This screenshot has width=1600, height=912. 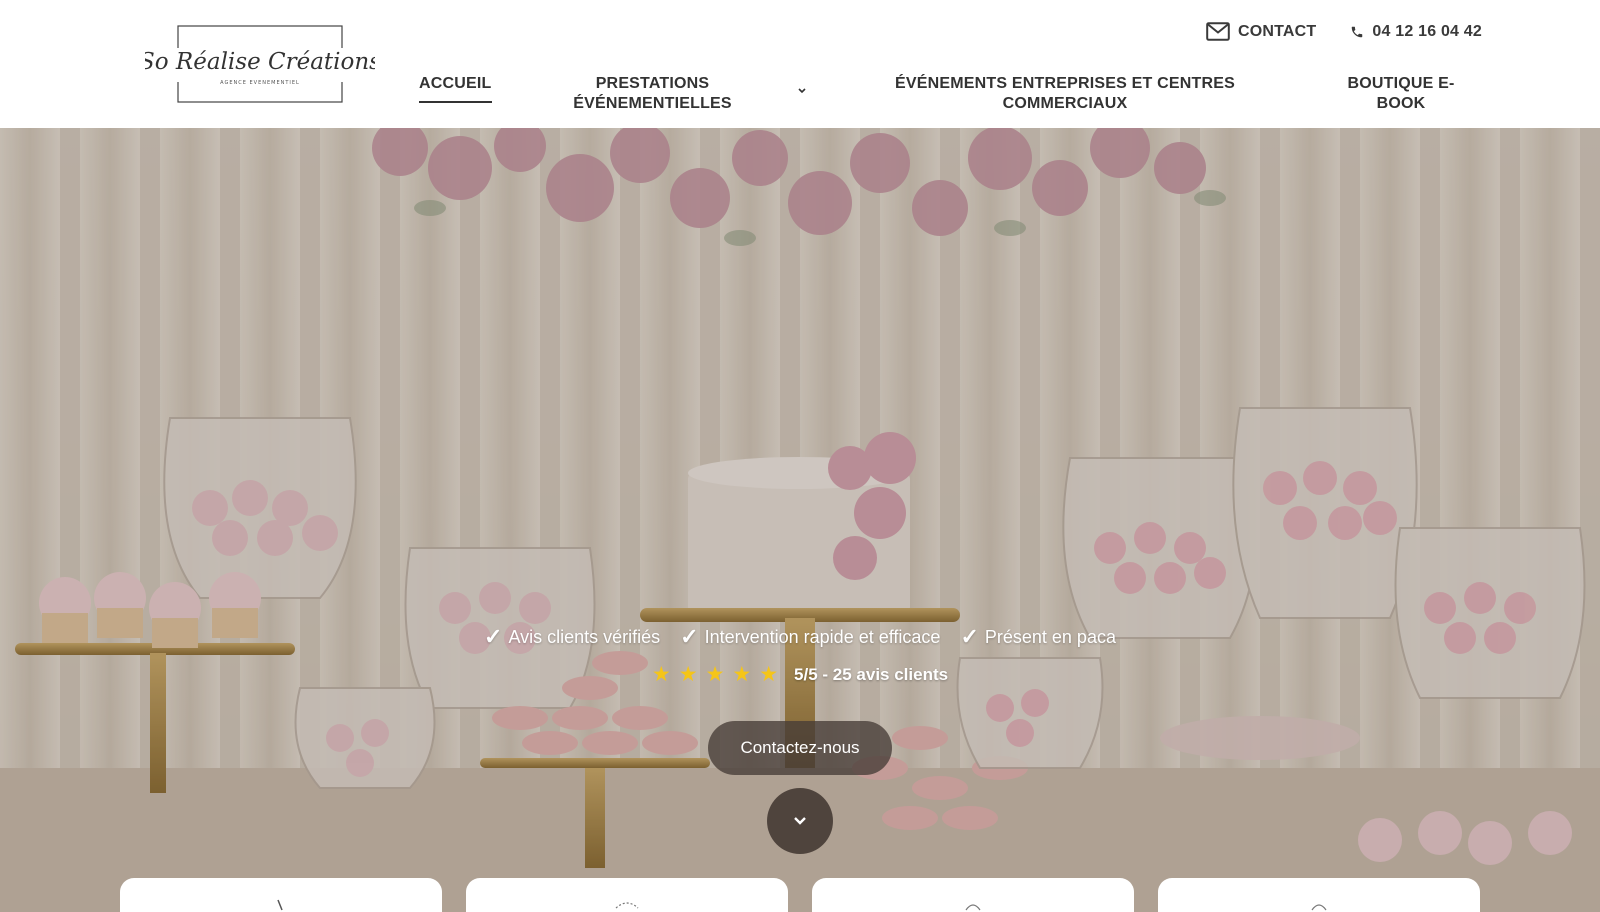 I want to click on rating-text: 5/5 - 25 avis clients, so click(x=871, y=674).